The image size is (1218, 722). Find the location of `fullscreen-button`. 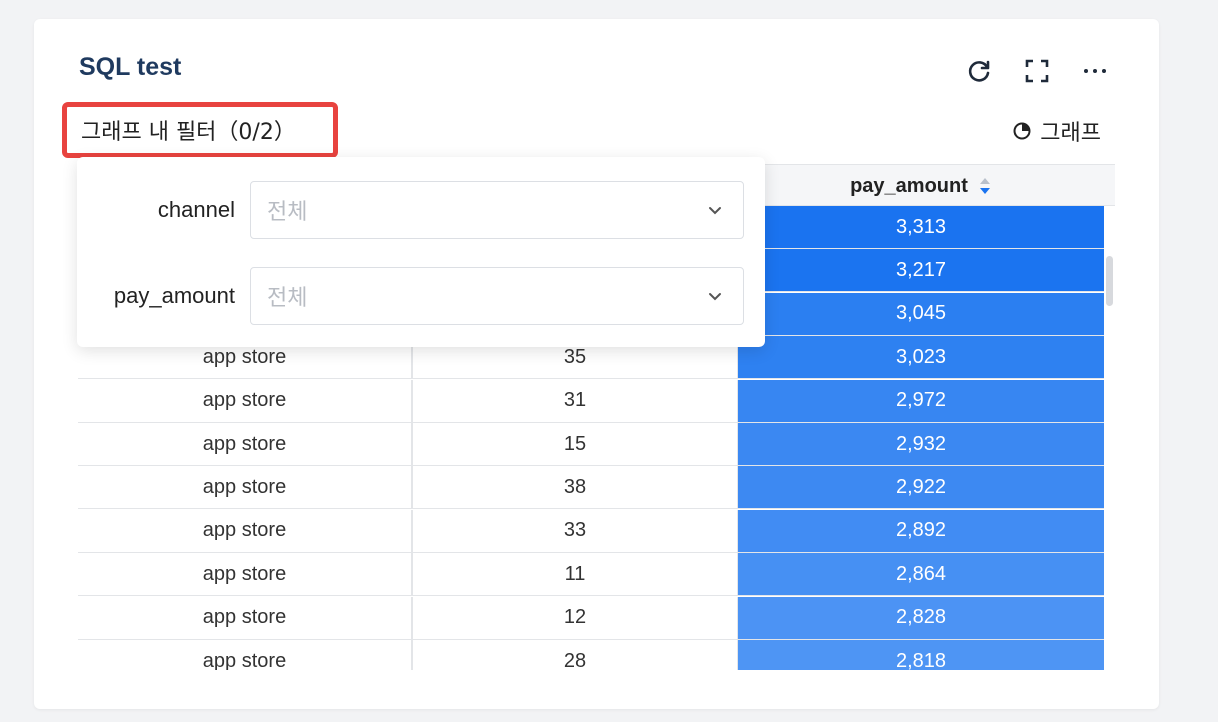

fullscreen-button is located at coordinates (1037, 71).